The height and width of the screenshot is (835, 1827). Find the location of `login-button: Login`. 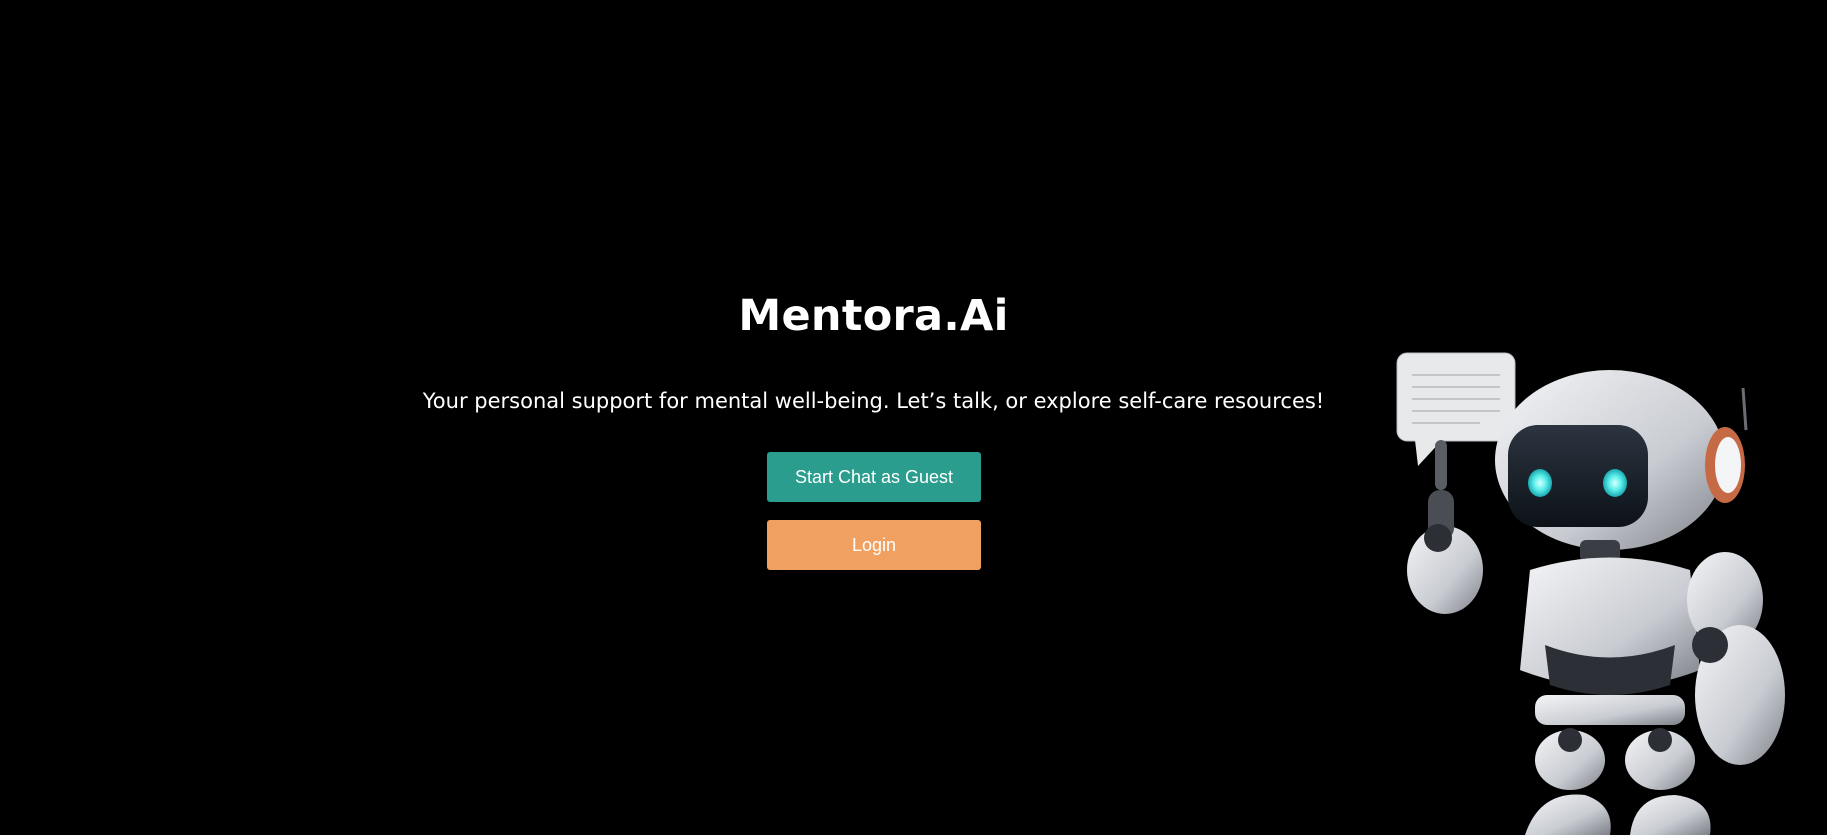

login-button: Login is located at coordinates (874, 545).